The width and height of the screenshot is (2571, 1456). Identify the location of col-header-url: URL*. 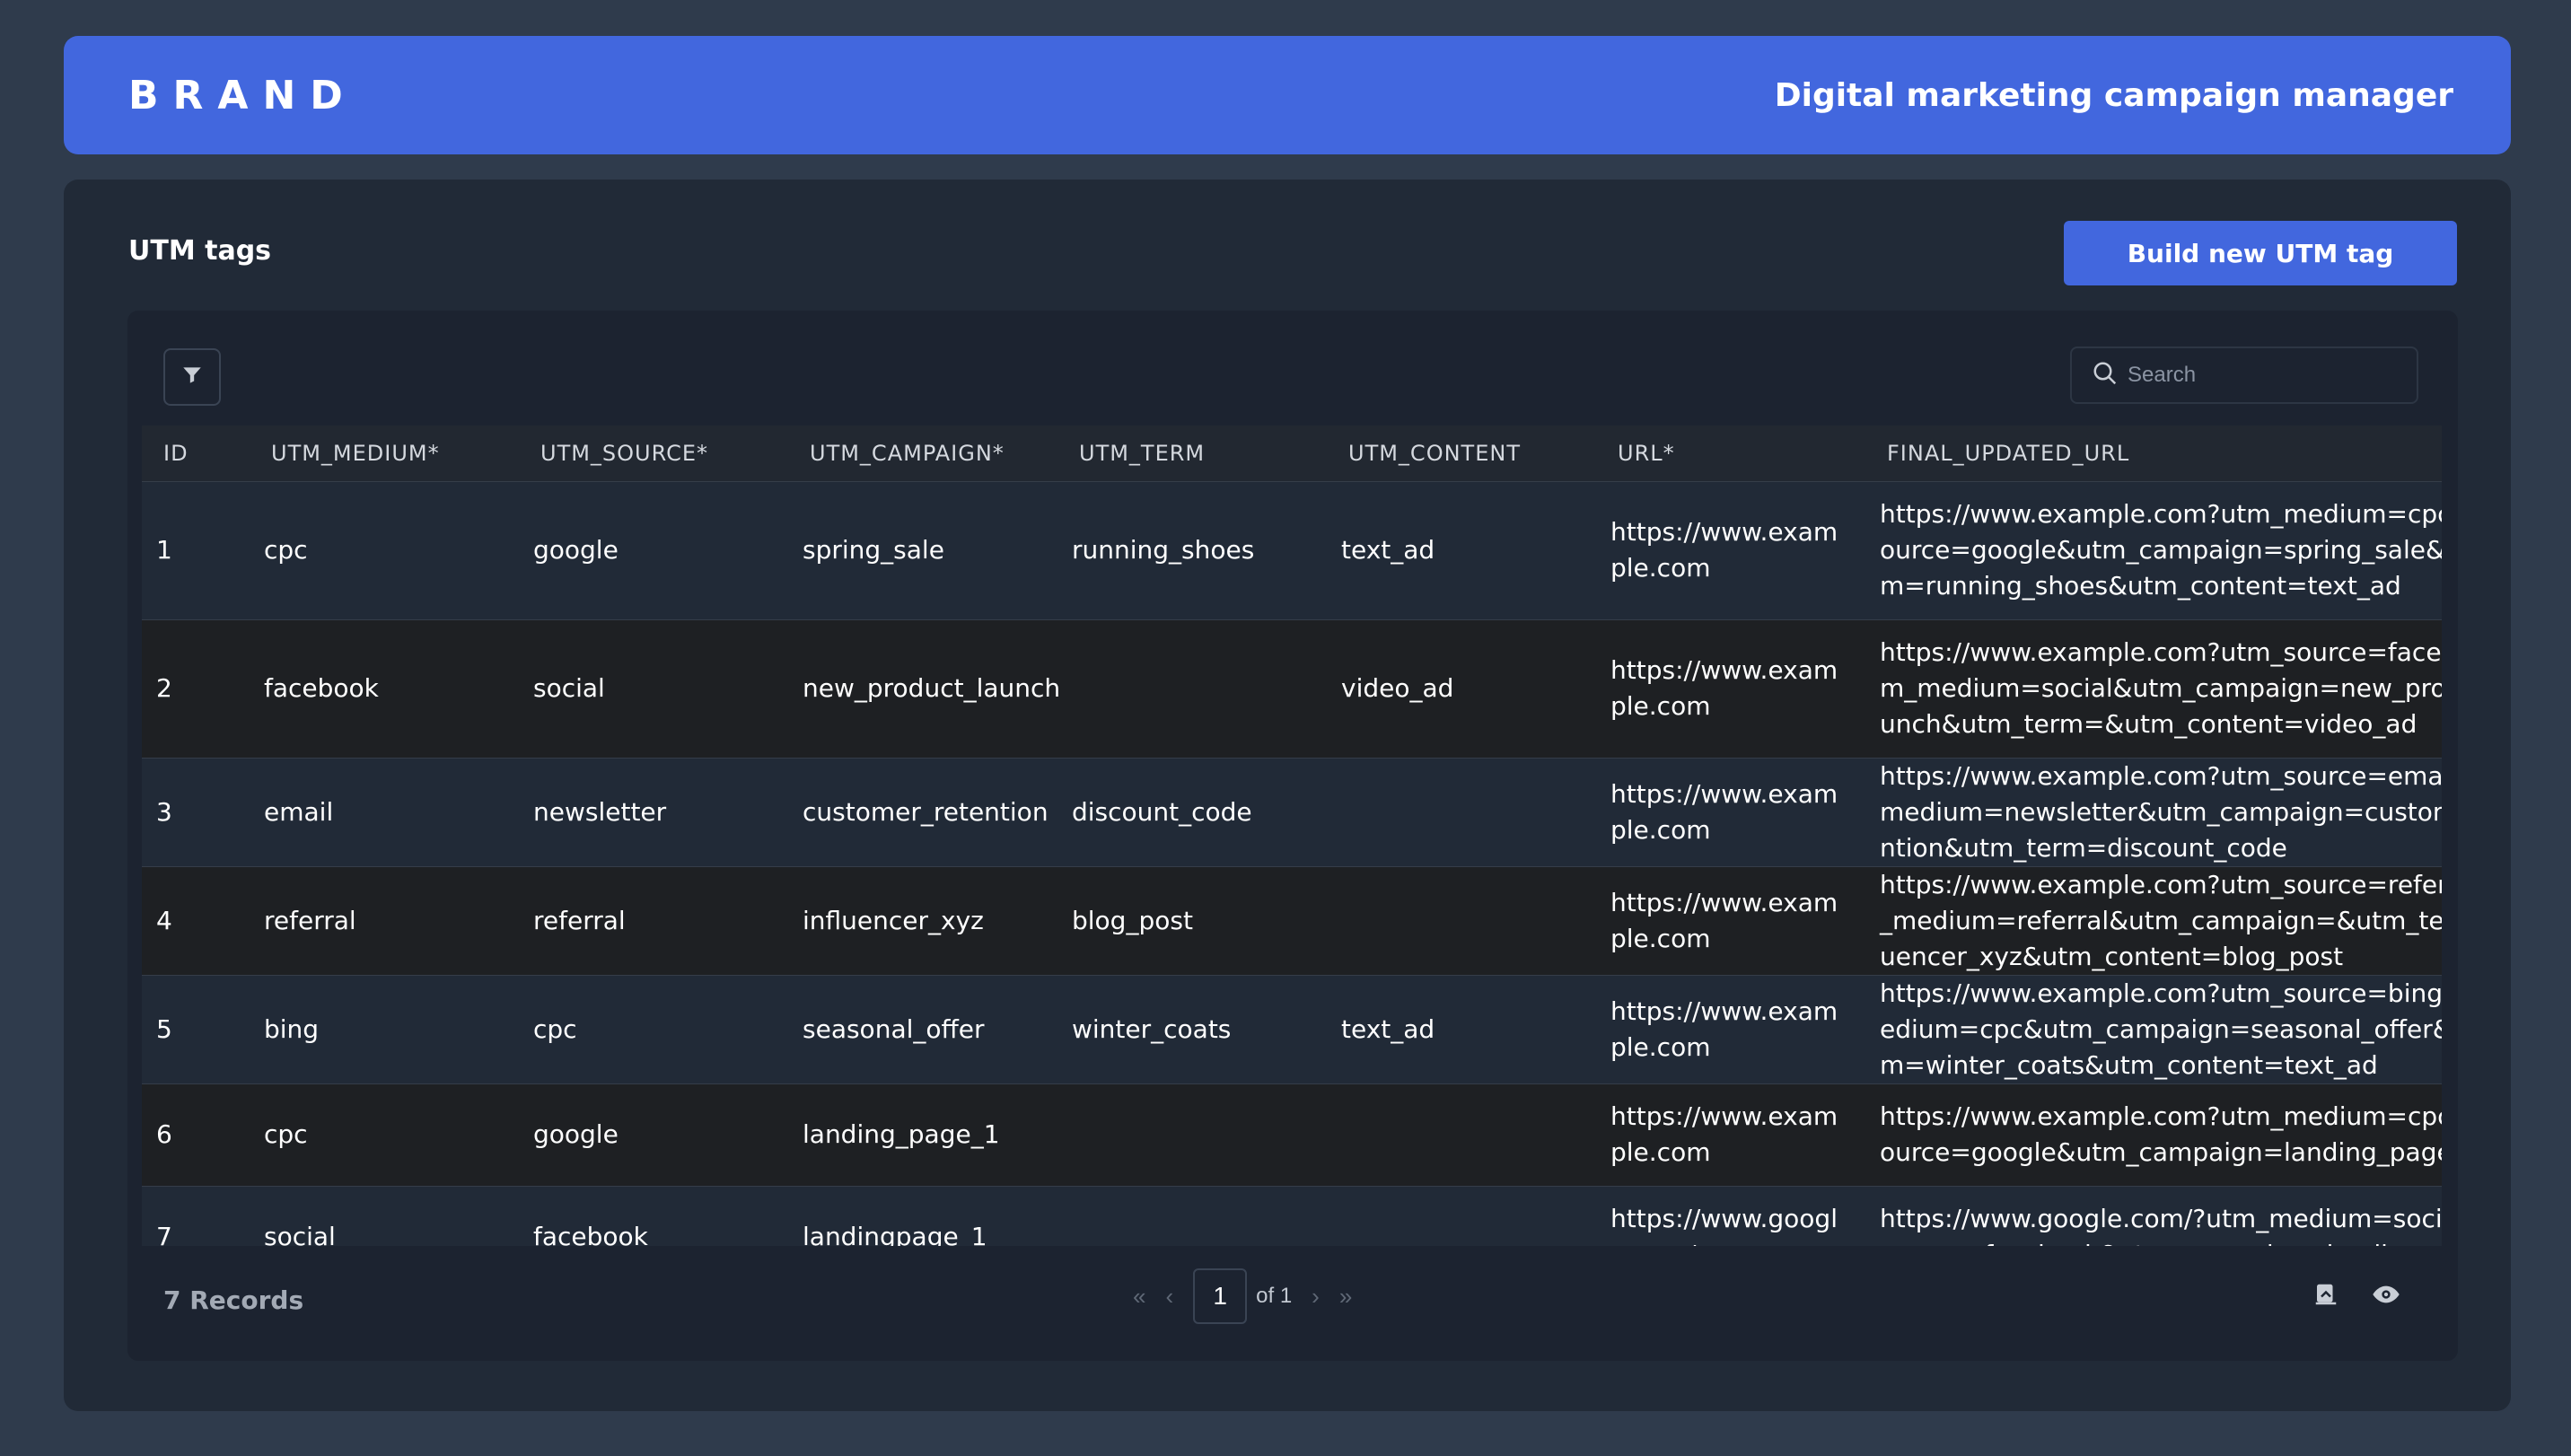
(1730, 453).